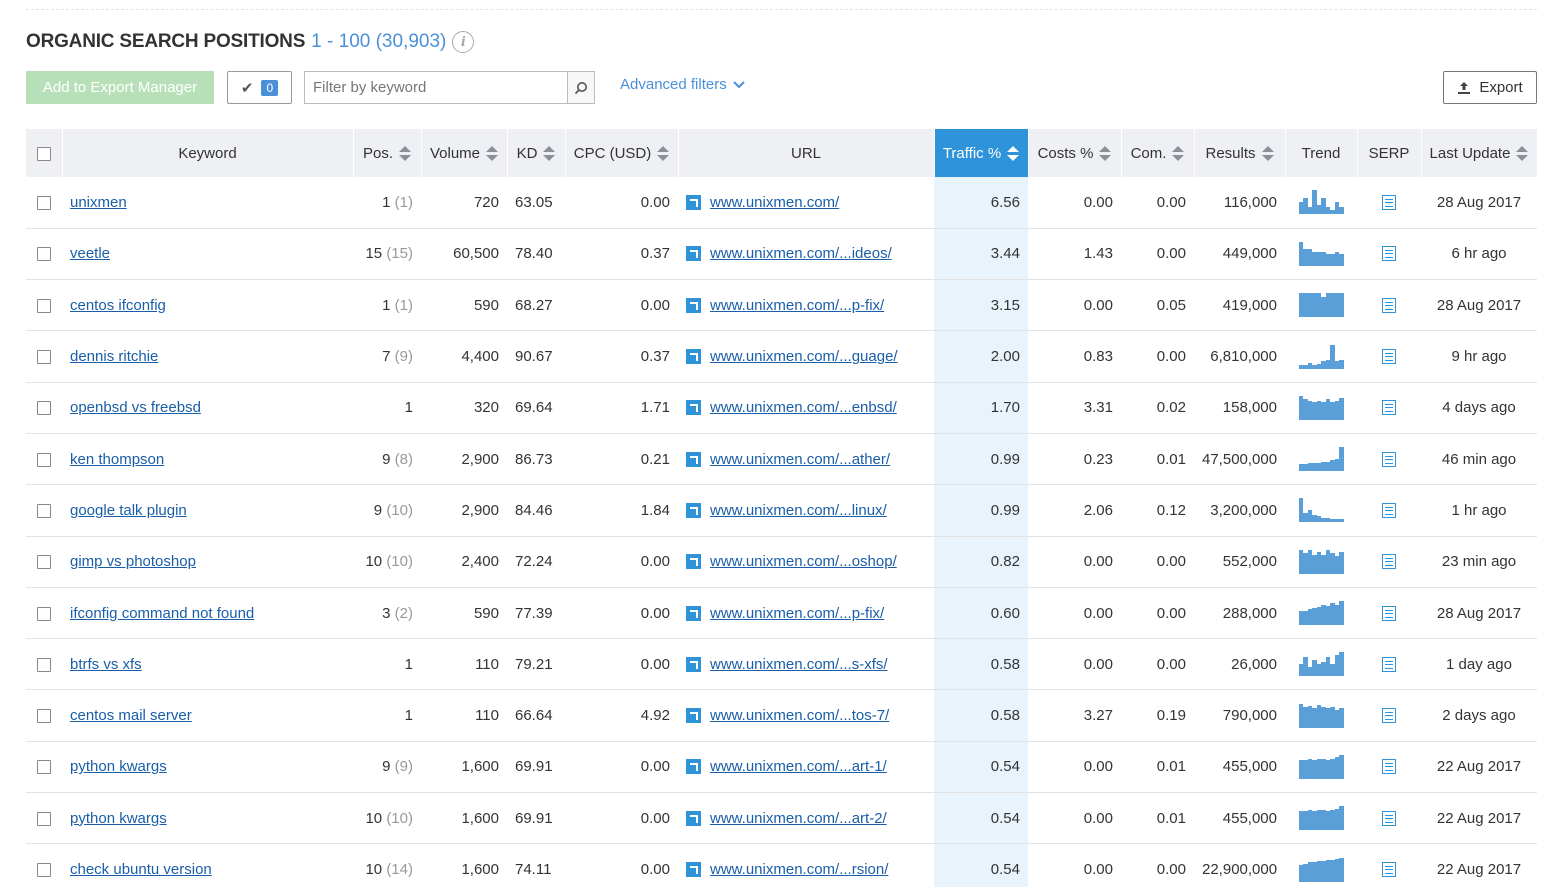 This screenshot has height=887, width=1547. I want to click on url-link: www.unixmen.com/...art-1/, so click(798, 766).